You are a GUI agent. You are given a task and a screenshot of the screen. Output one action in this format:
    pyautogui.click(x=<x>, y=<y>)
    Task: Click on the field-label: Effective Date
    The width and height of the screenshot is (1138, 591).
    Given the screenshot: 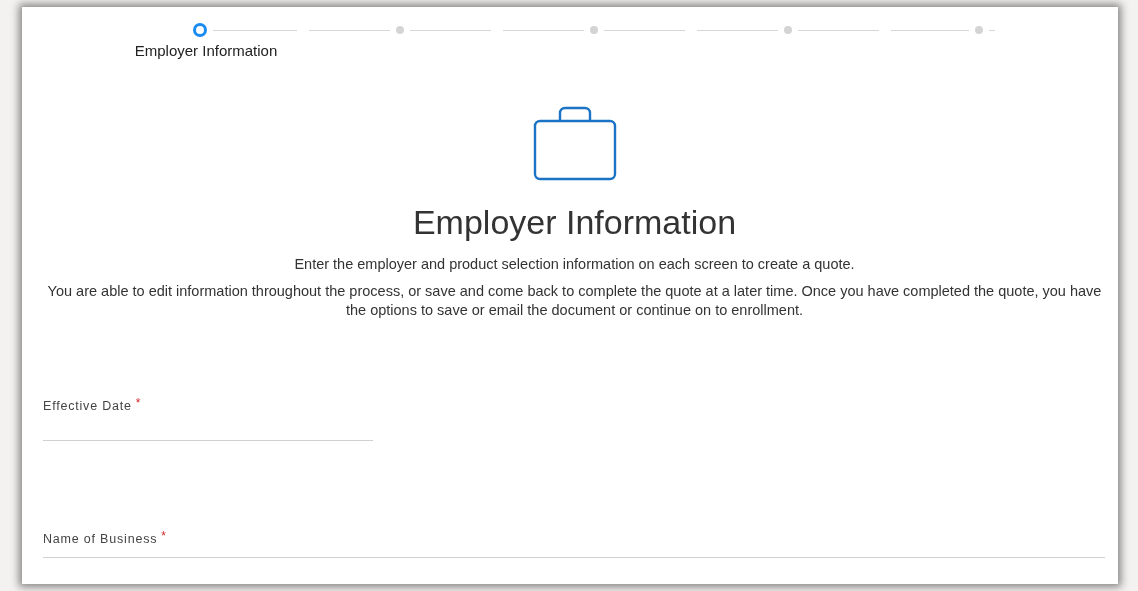 What is the action you would take?
    pyautogui.click(x=87, y=405)
    